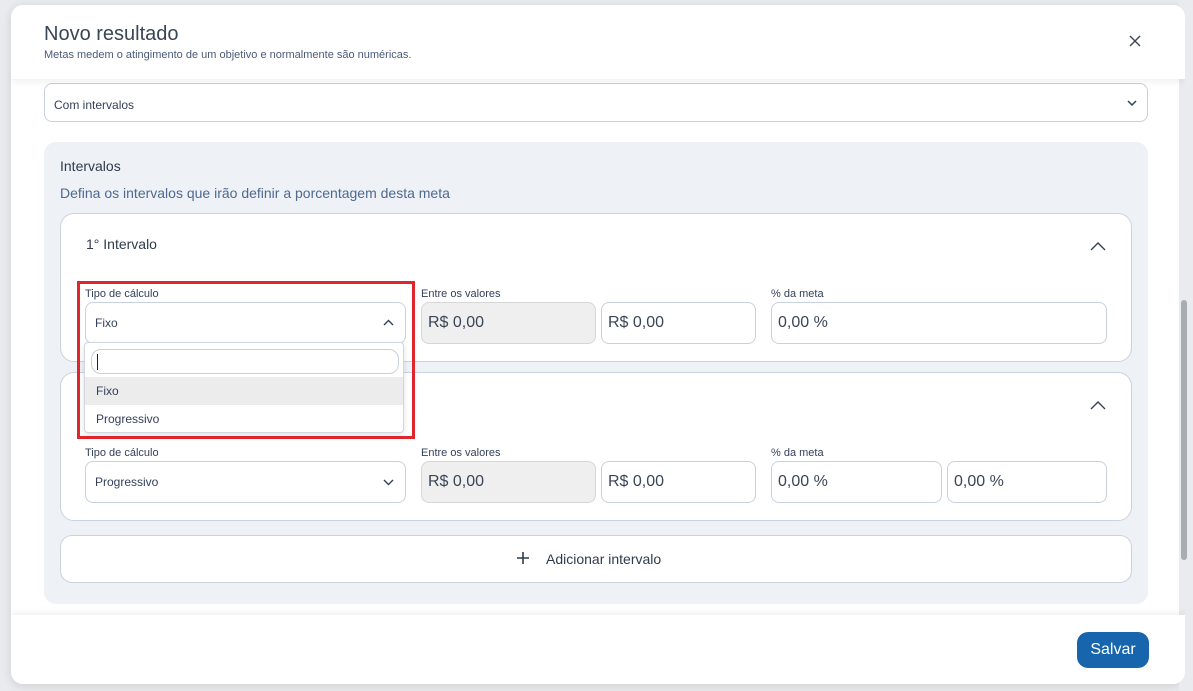 This screenshot has height=691, width=1193. Describe the element at coordinates (523, 558) in the screenshot. I see `plus-icon` at that location.